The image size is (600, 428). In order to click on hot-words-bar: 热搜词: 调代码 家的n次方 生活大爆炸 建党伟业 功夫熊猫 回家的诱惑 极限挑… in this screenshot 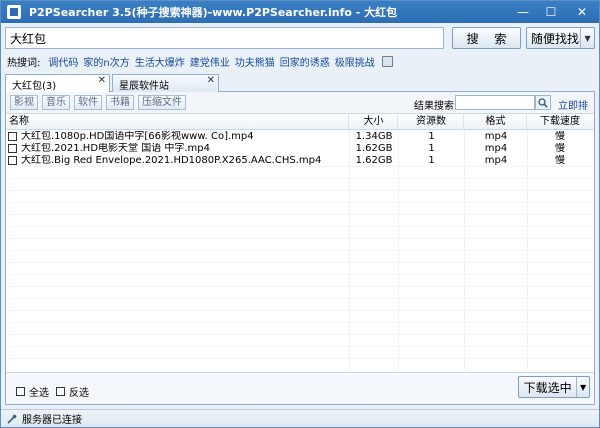, I will do `click(302, 61)`.